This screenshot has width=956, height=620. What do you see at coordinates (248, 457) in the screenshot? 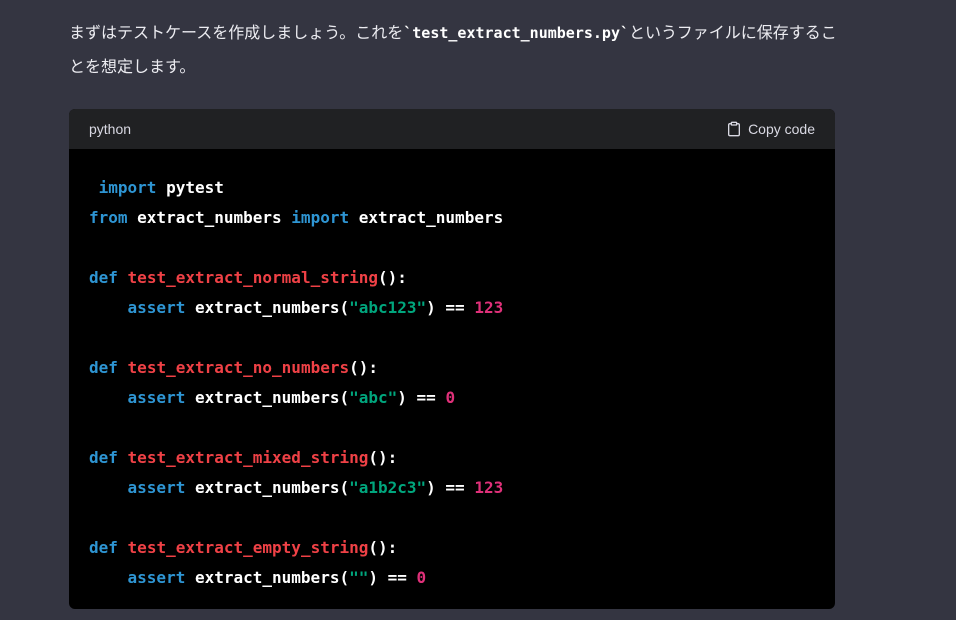
I see `code-function-name: test_extract_mixed_string` at bounding box center [248, 457].